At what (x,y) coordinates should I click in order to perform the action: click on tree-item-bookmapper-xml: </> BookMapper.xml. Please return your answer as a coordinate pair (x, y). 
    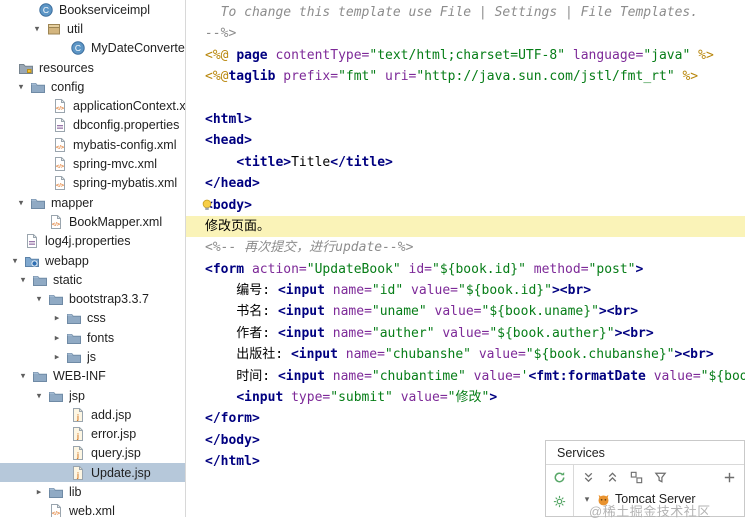
    Looking at the image, I should click on (92, 221).